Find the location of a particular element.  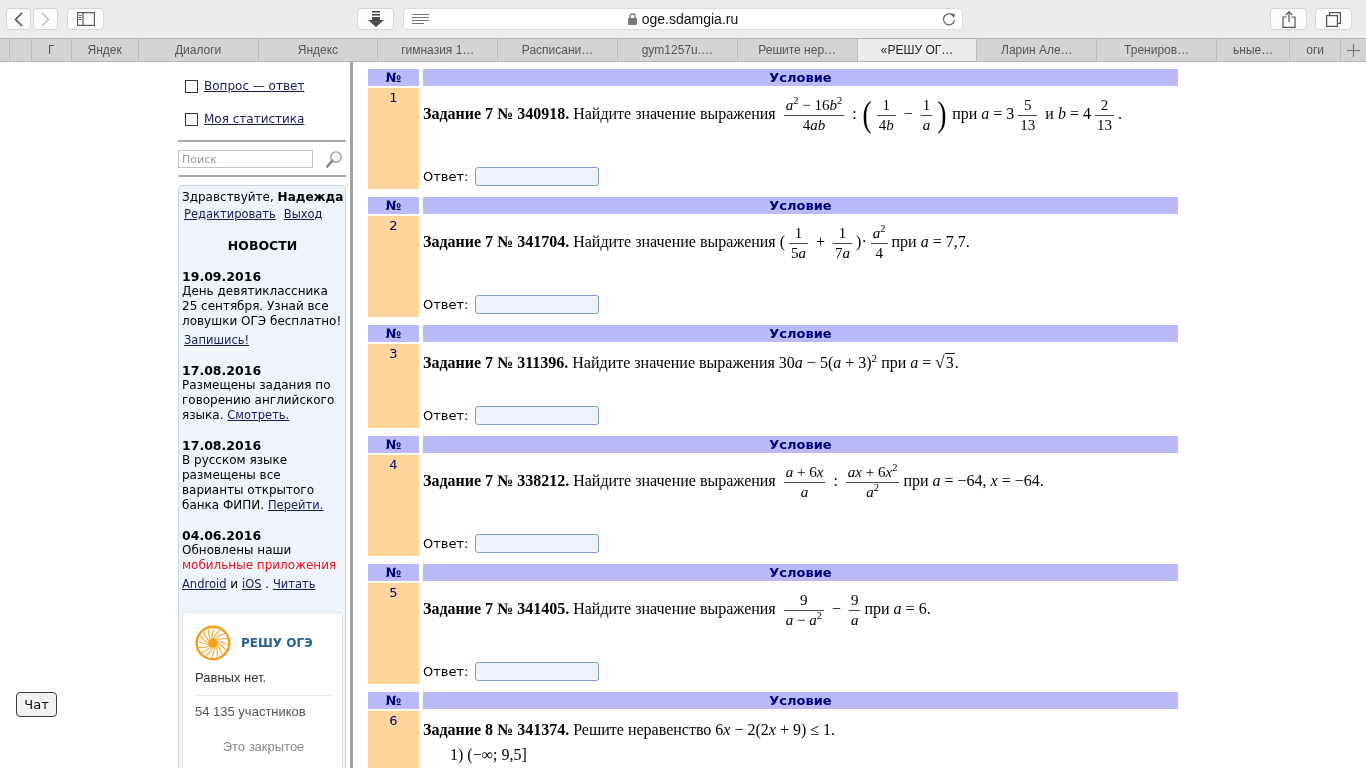

news-link: Android is located at coordinates (204, 584).